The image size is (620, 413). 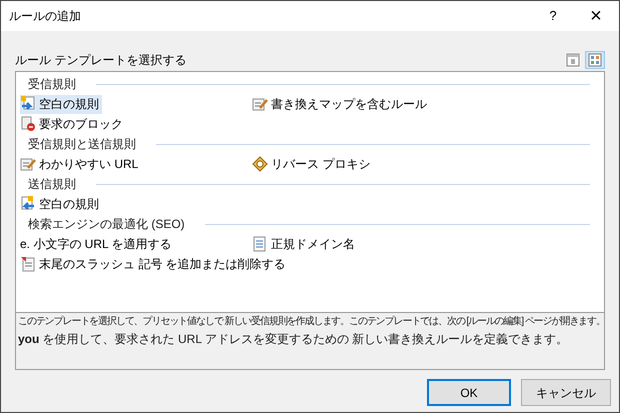 I want to click on group-header: 受信規則と送信規則, so click(x=82, y=144).